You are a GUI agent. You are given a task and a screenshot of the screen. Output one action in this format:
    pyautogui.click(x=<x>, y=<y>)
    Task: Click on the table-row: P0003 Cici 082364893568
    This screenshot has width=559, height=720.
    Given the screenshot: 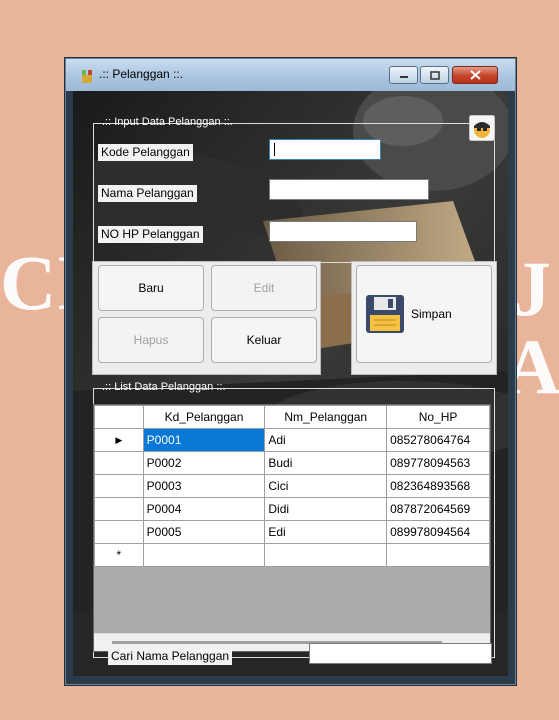 What is the action you would take?
    pyautogui.click(x=292, y=486)
    